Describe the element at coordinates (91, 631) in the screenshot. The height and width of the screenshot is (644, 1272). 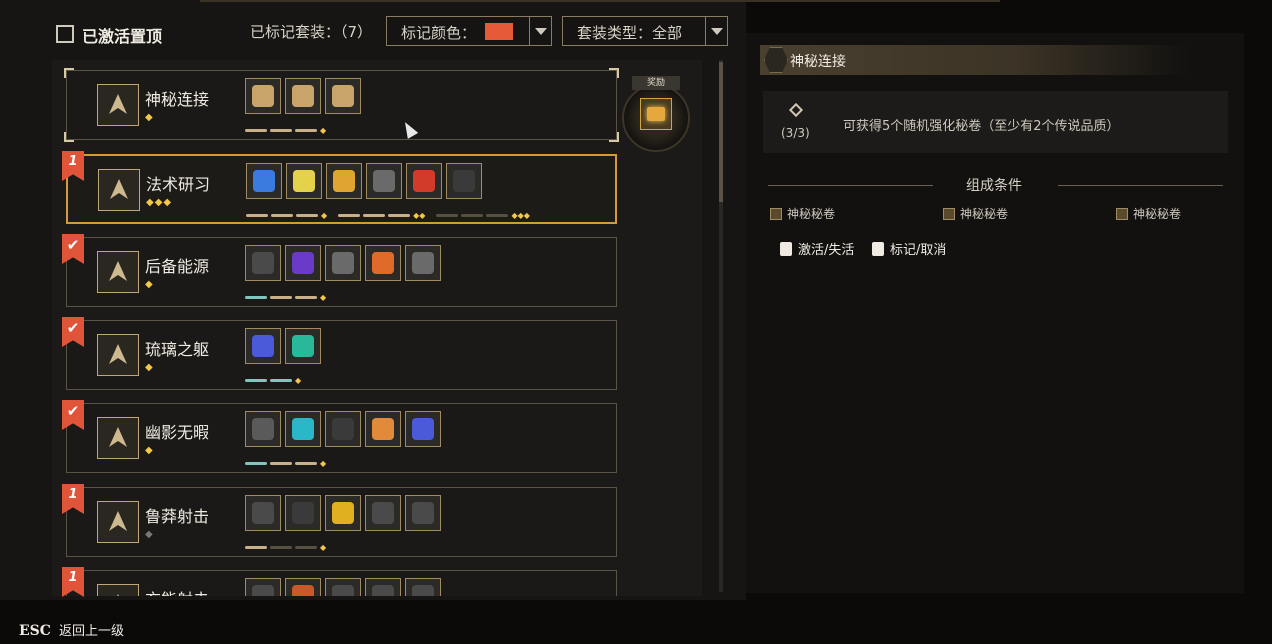
I see `back-label: 返回上一级` at that location.